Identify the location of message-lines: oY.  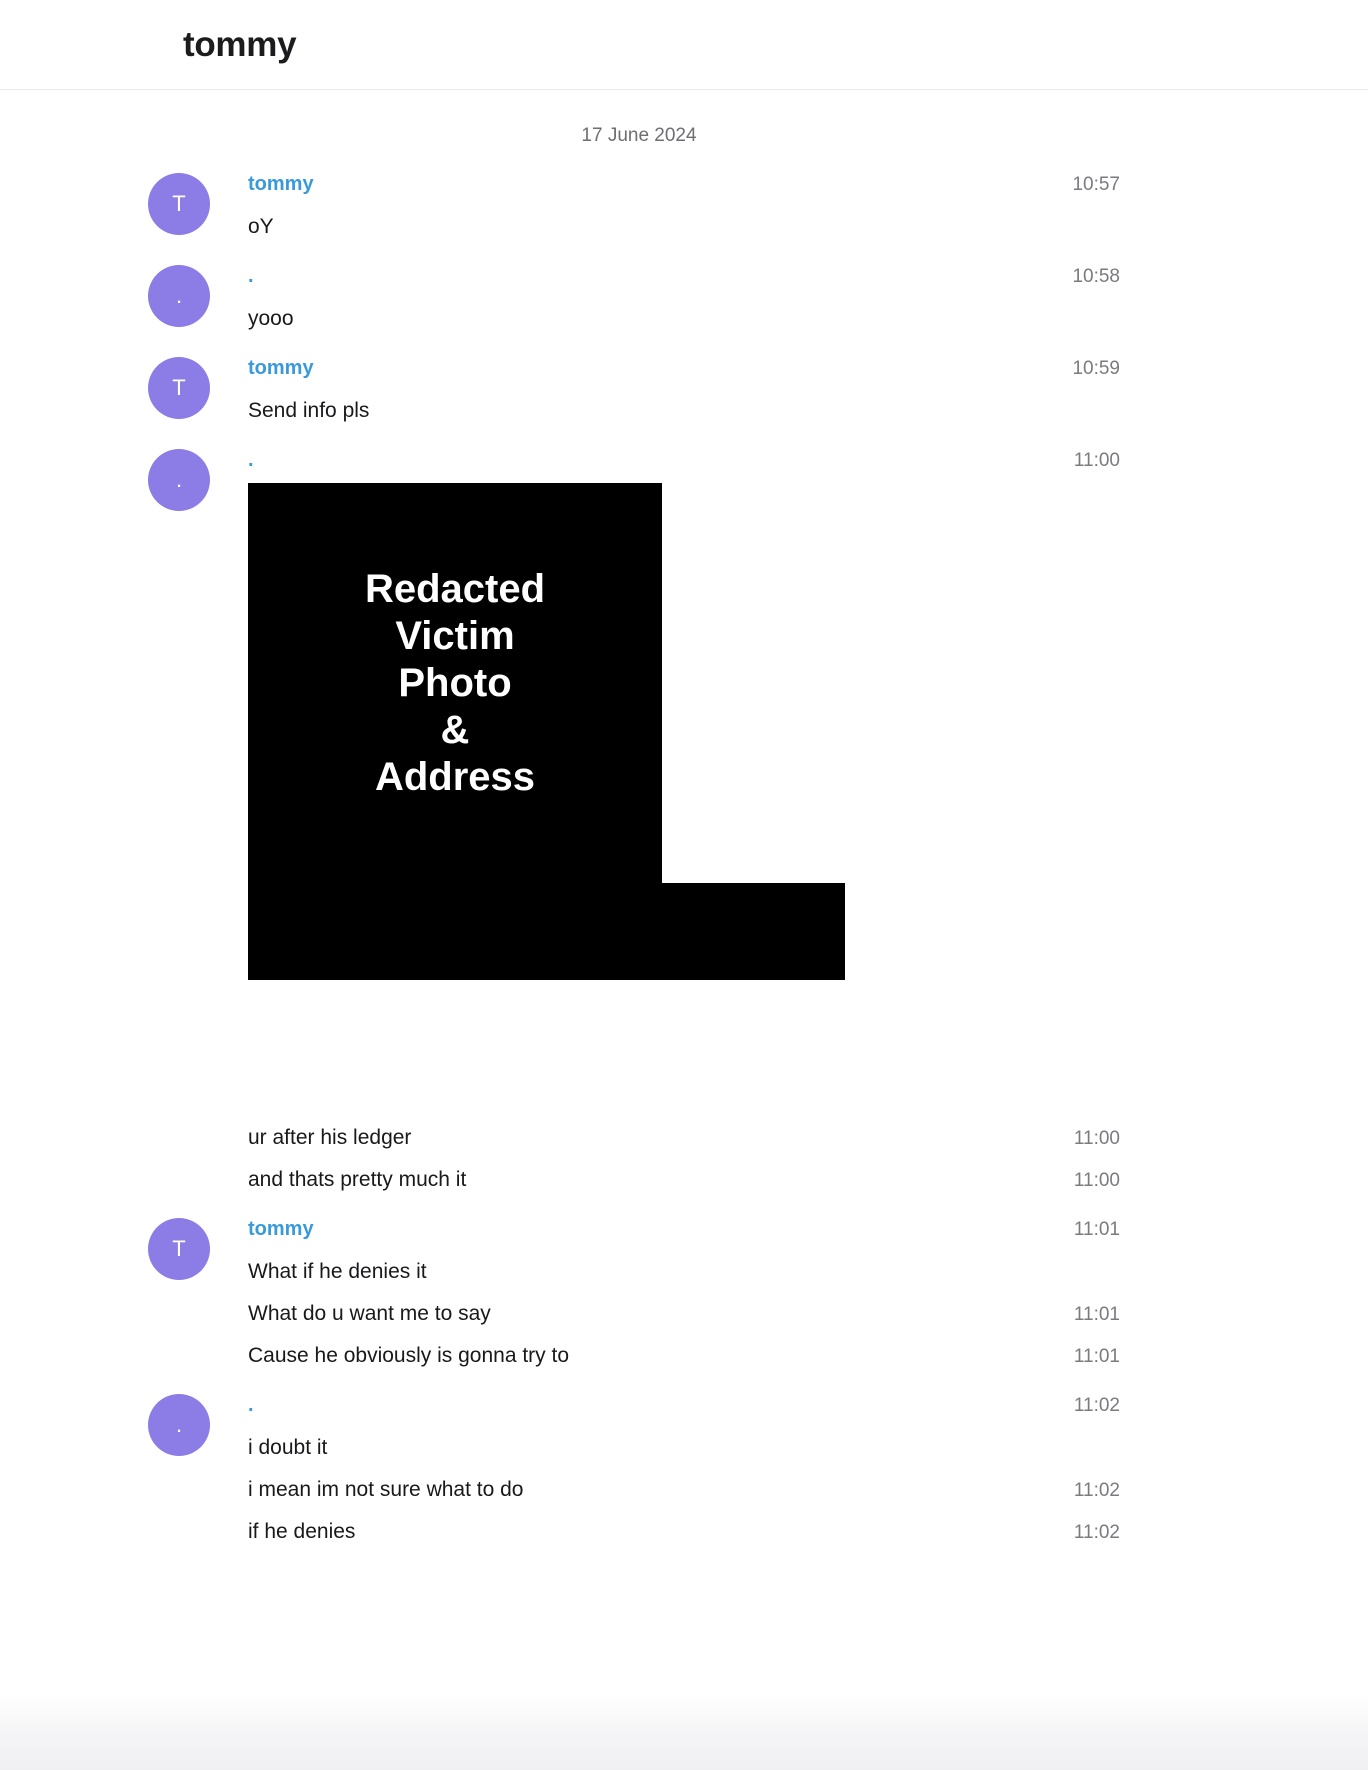
(684, 227).